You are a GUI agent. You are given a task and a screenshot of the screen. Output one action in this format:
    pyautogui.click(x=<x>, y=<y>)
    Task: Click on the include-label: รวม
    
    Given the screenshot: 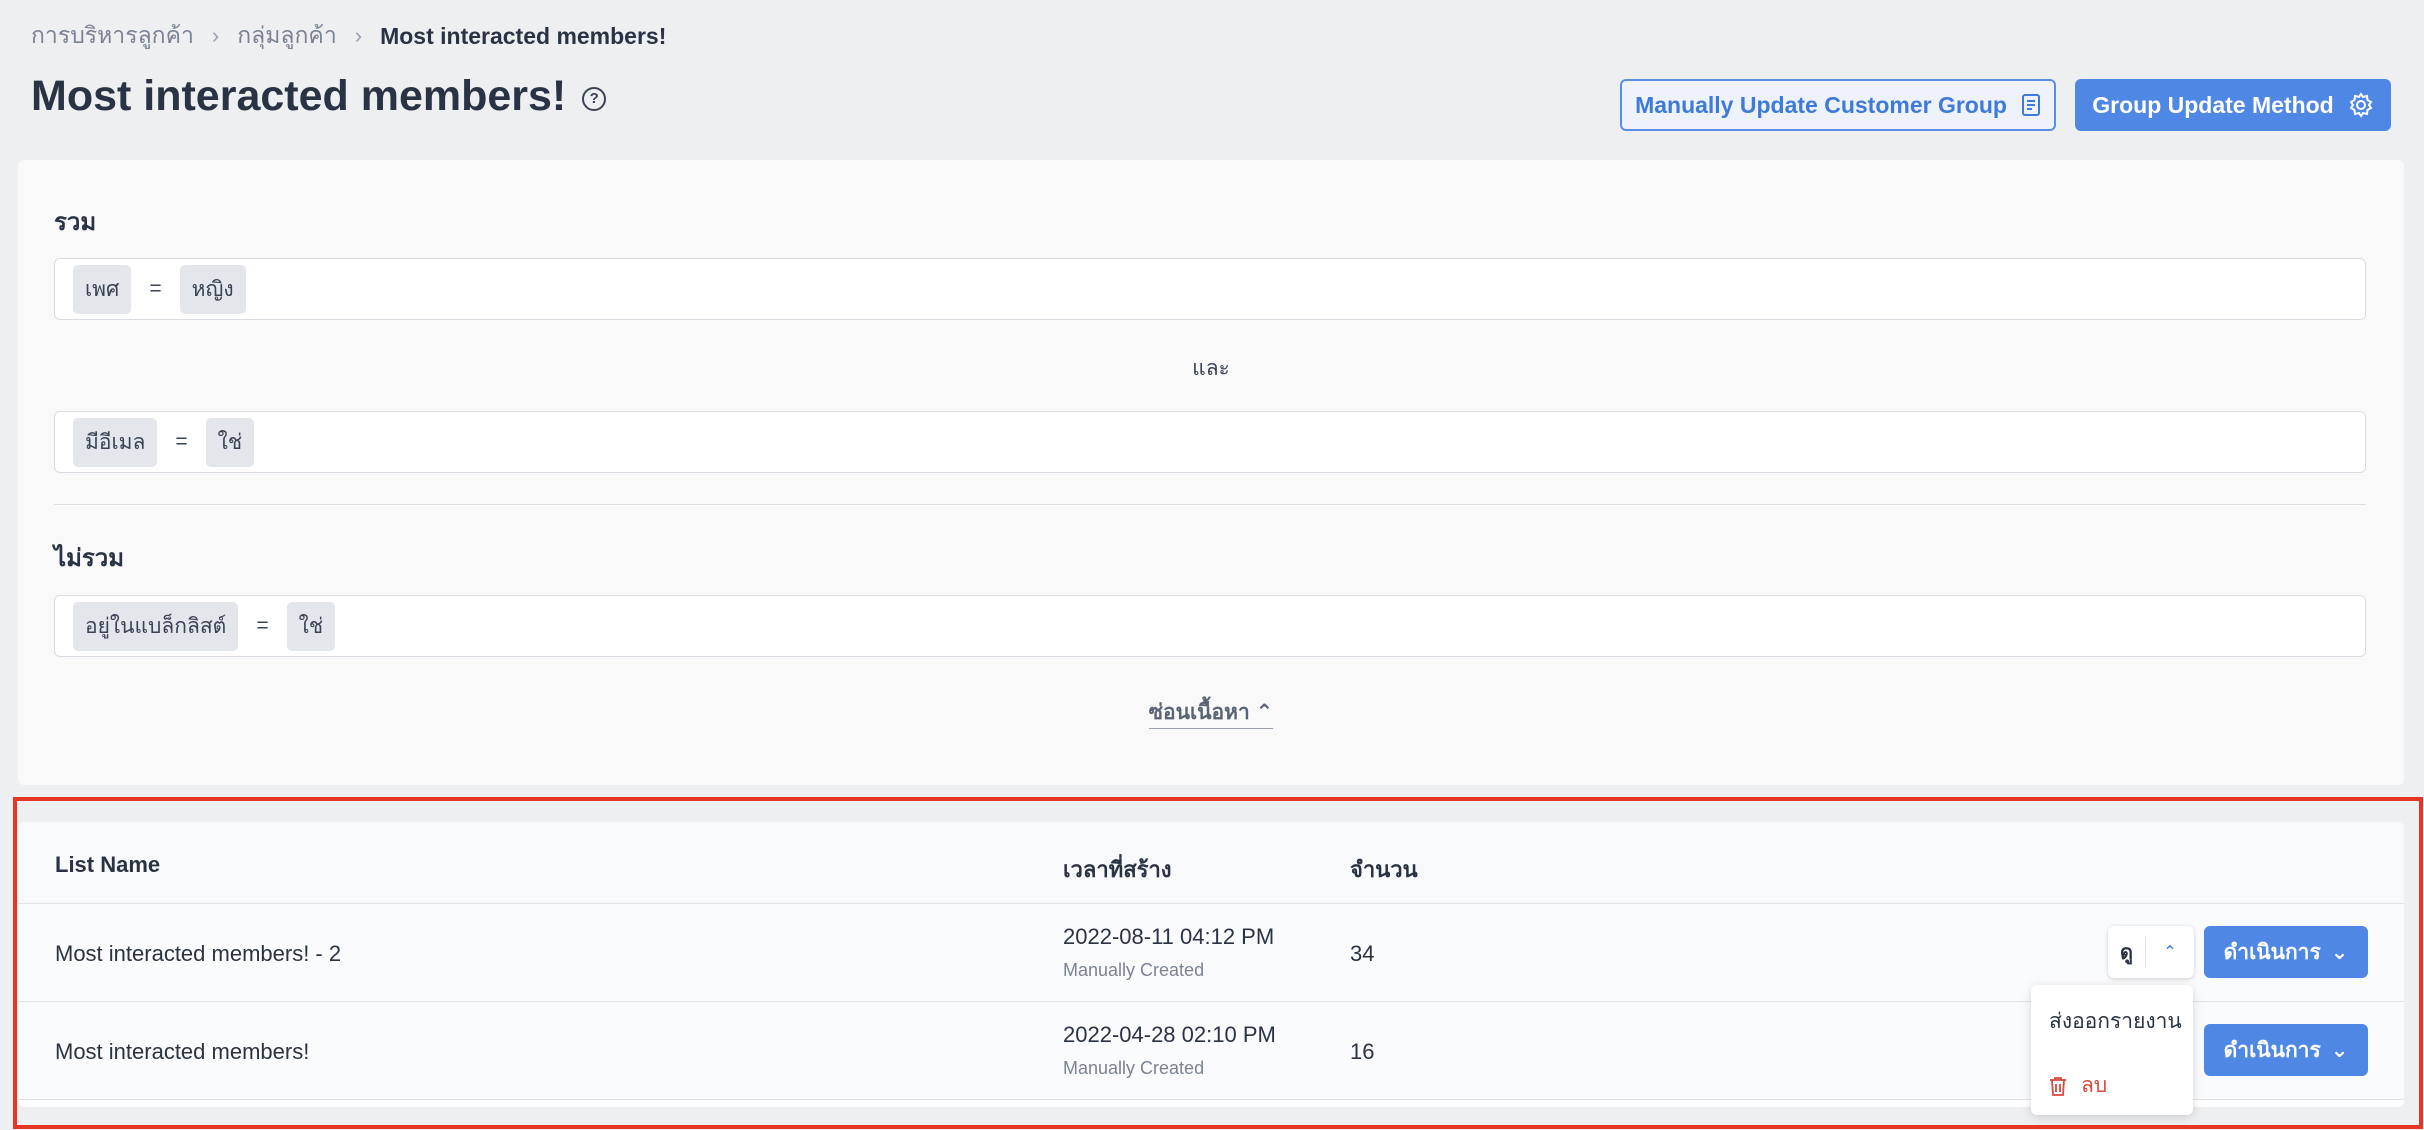 What is the action you would take?
    pyautogui.click(x=75, y=222)
    